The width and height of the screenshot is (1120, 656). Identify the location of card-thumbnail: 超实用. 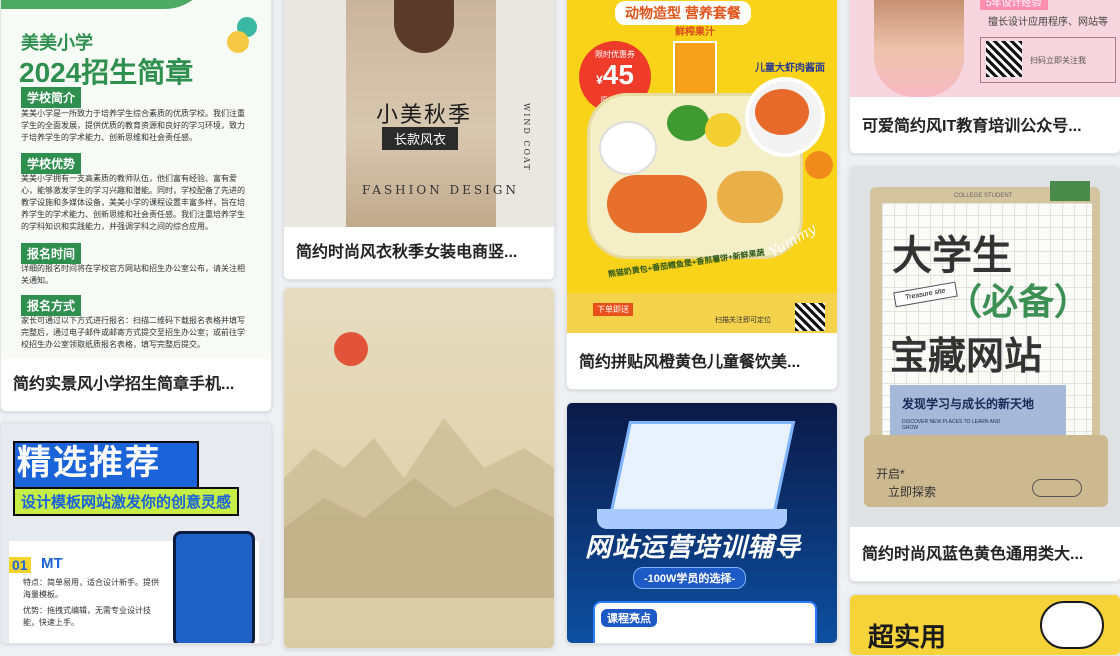
(985, 625).